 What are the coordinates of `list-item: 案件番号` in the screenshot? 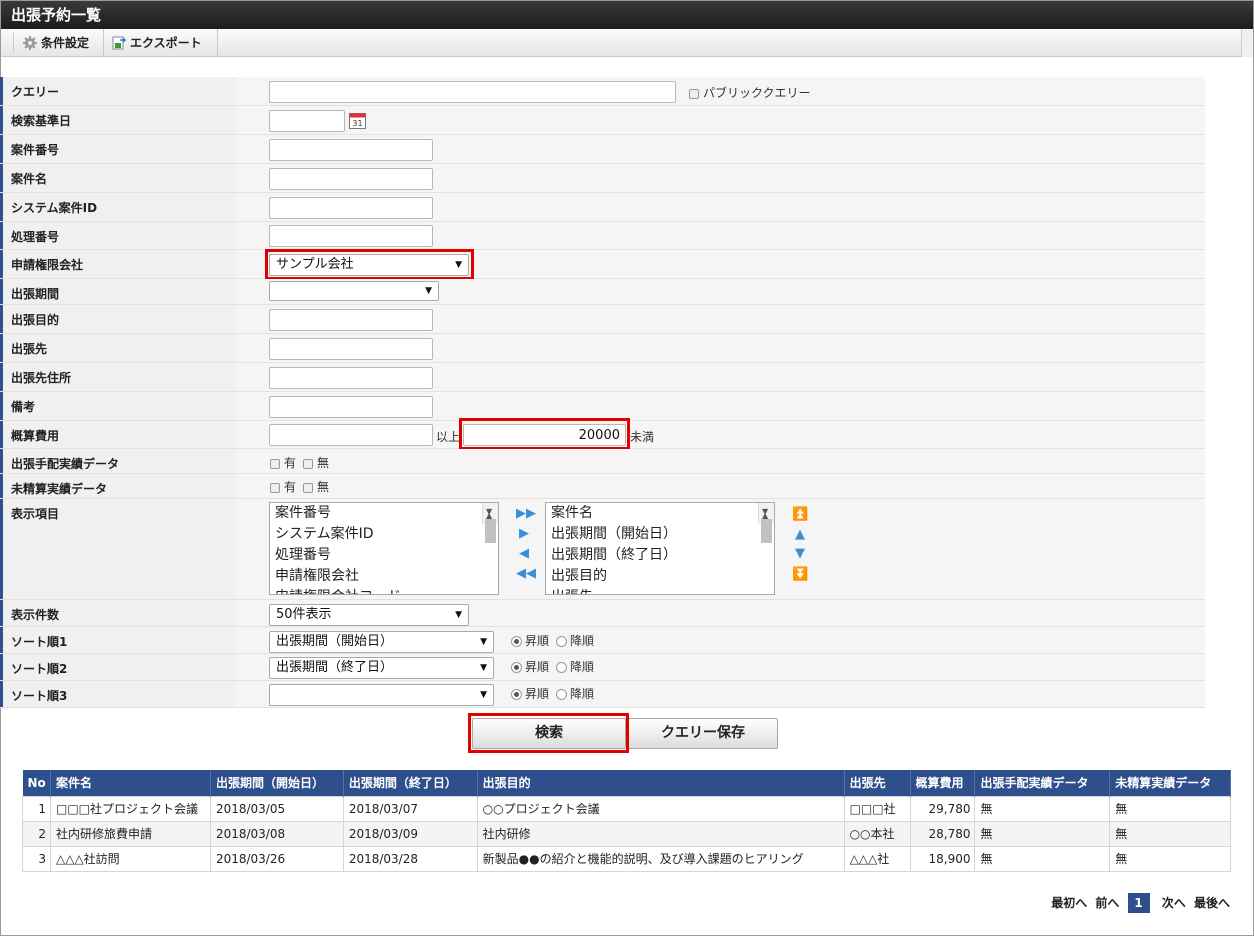 It's located at (384, 513).